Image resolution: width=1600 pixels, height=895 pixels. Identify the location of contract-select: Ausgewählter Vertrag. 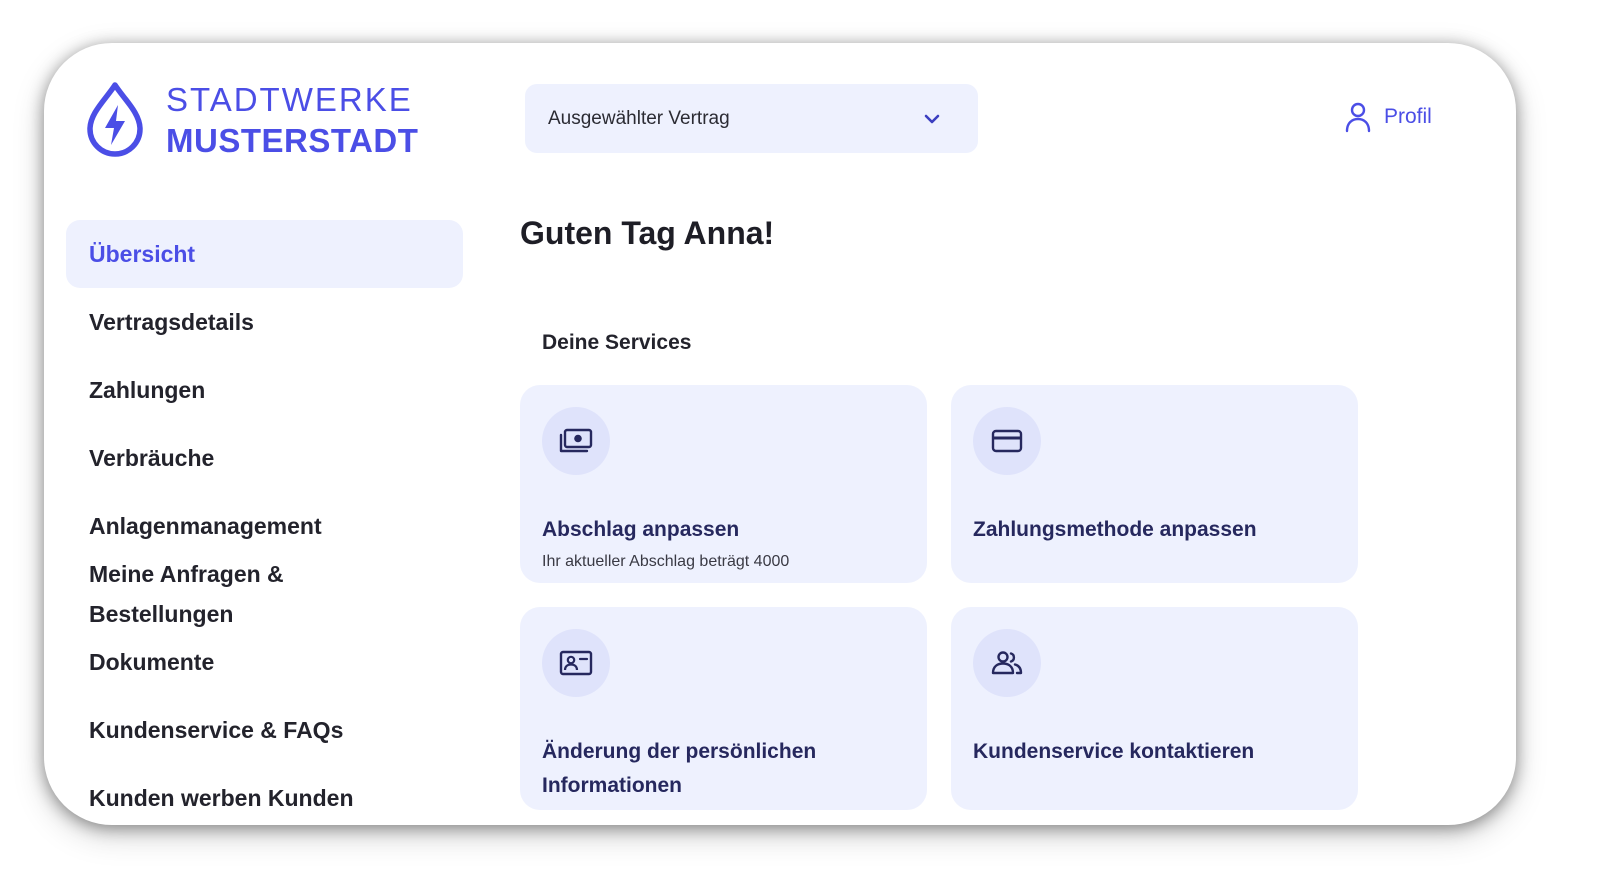
(751, 118).